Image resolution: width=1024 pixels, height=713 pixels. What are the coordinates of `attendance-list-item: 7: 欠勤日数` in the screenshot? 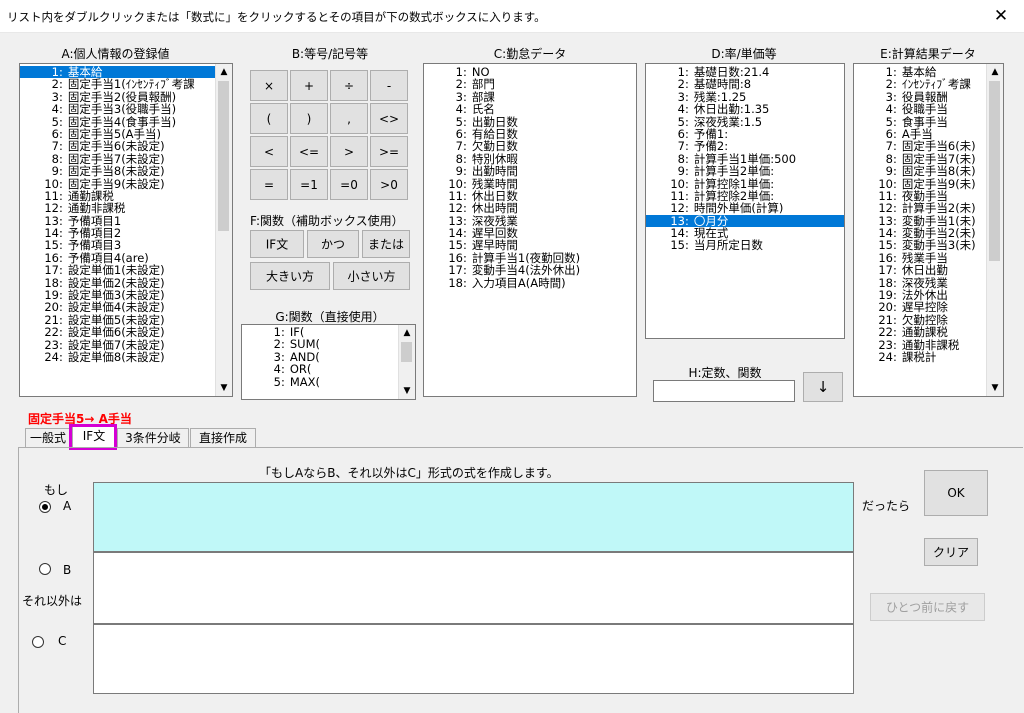 It's located at (530, 146).